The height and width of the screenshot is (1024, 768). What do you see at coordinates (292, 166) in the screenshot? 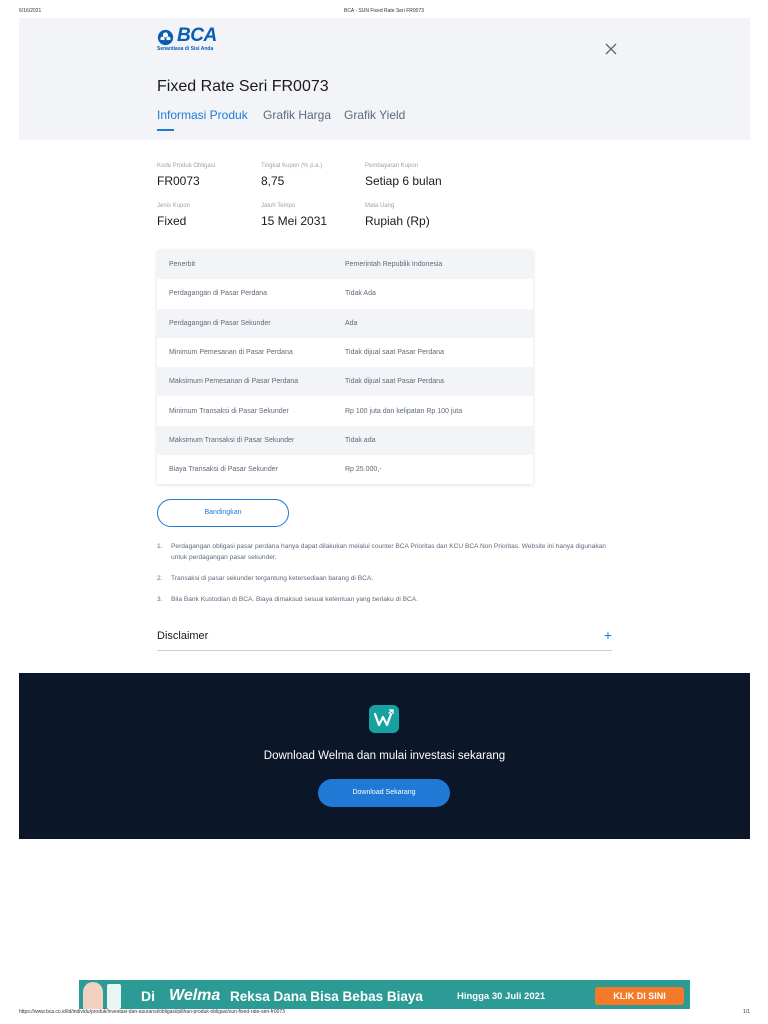
I see `info-label: Tingkat Kupon (% p.a.)` at bounding box center [292, 166].